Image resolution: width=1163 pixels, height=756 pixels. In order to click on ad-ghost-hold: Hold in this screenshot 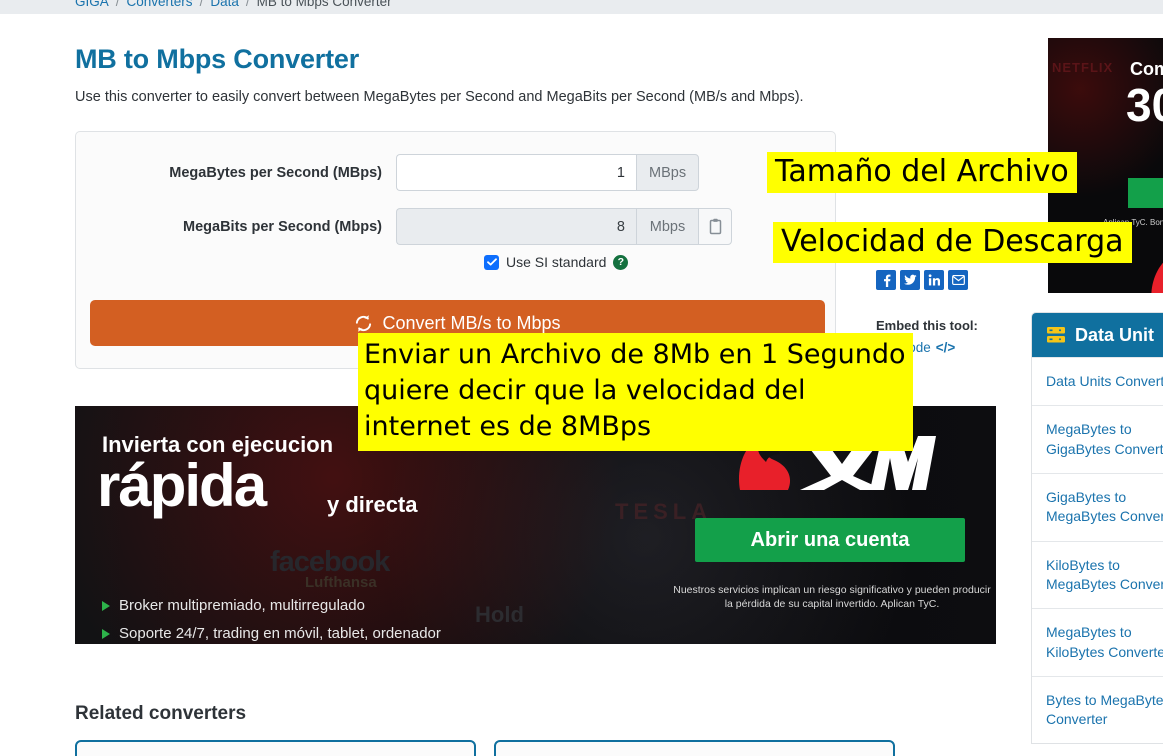, I will do `click(499, 614)`.